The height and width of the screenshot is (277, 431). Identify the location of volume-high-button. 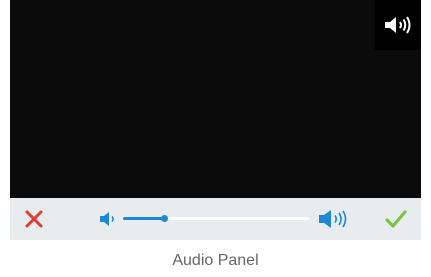
(336, 219).